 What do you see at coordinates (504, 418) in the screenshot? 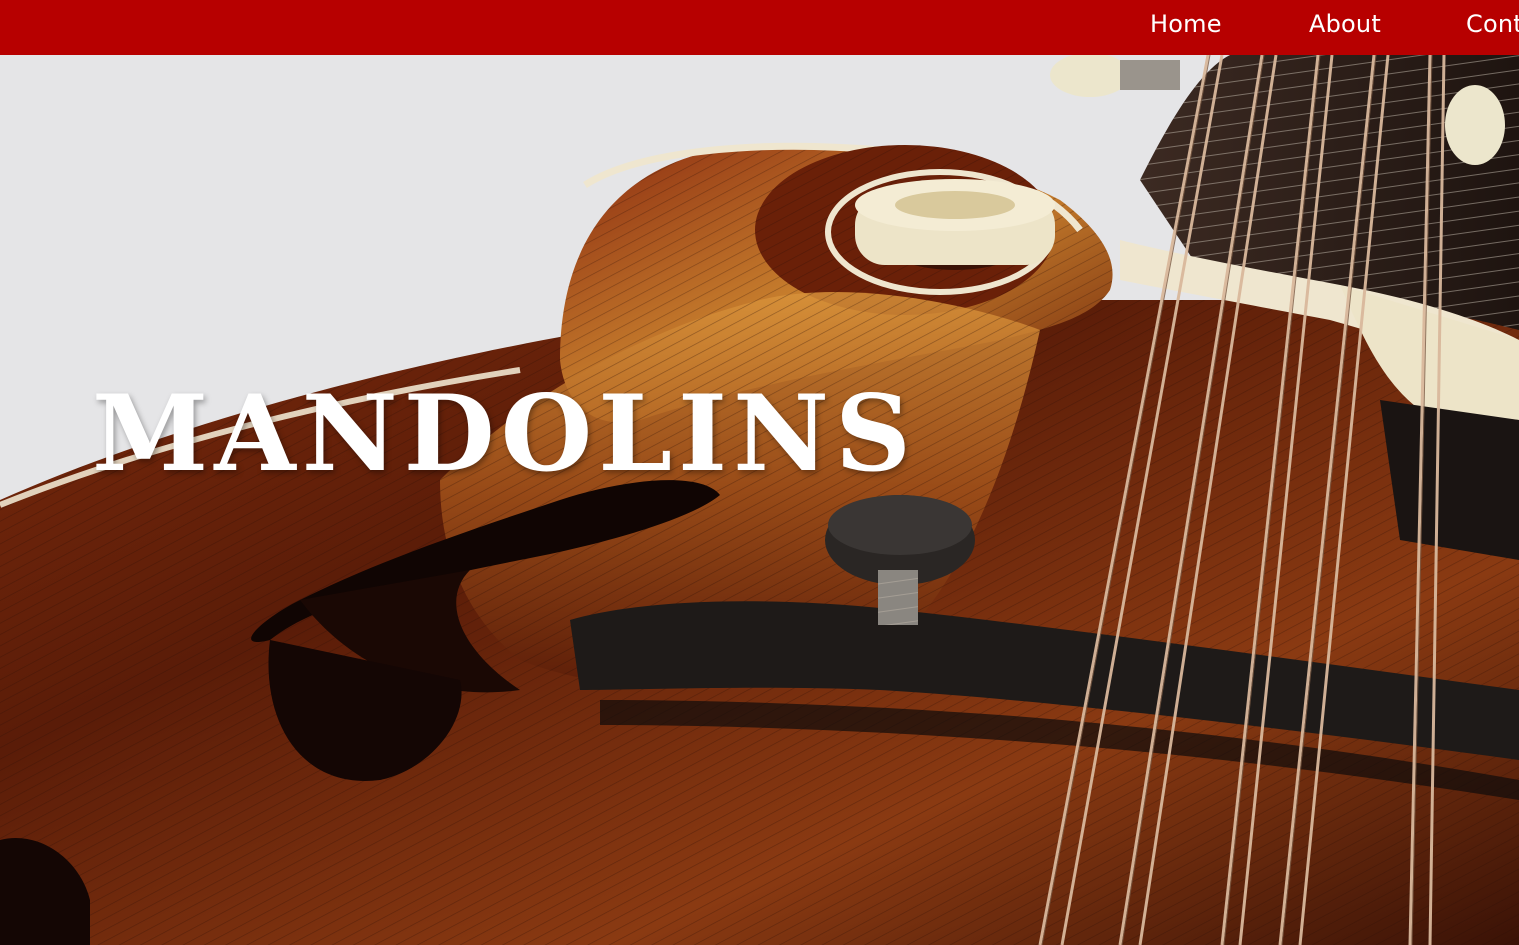
I see `hero-title: mandolins` at bounding box center [504, 418].